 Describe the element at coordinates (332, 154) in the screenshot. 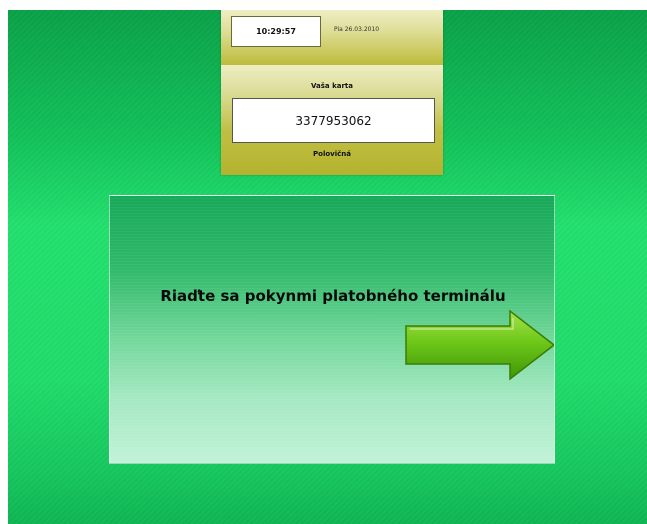

I see `fare-type-label: Polovičná` at that location.